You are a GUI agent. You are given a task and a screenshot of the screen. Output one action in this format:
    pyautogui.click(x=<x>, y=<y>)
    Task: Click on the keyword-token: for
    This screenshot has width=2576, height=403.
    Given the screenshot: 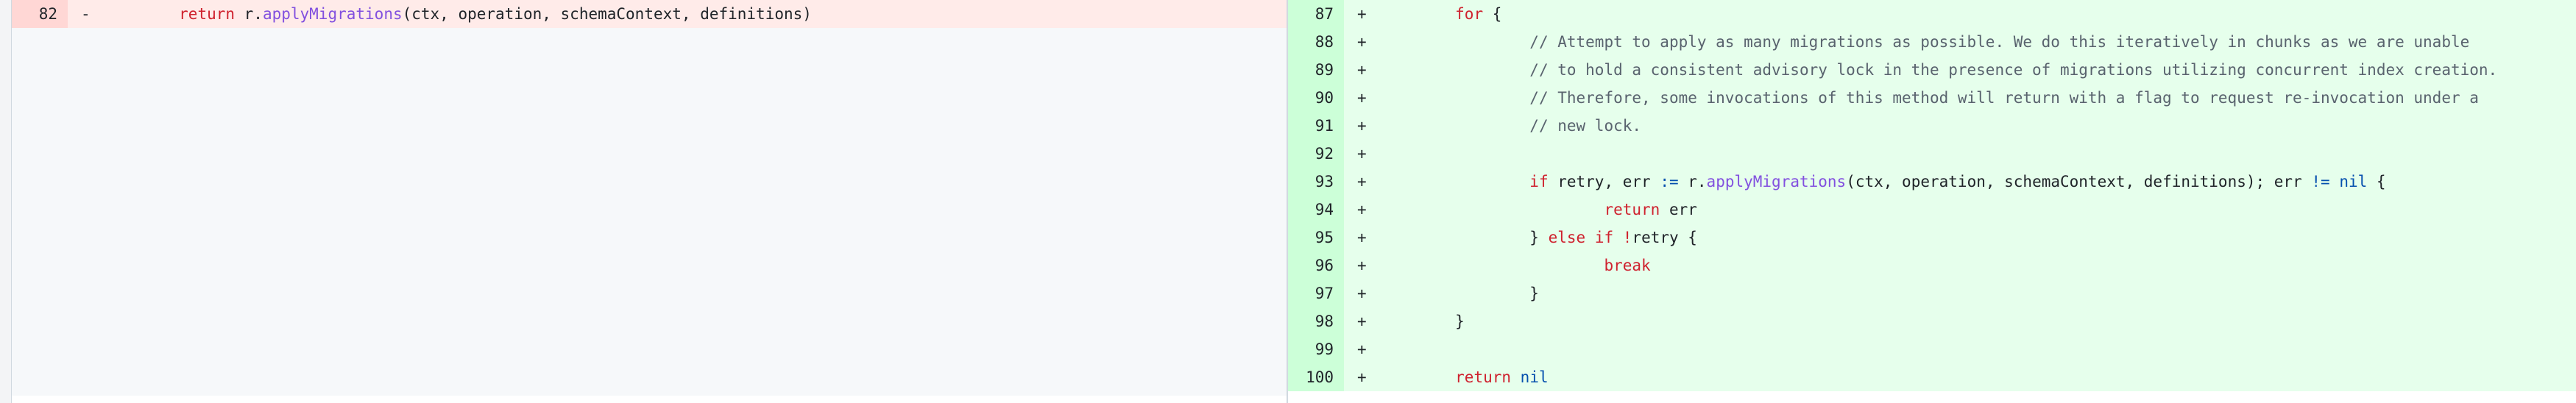 What is the action you would take?
    pyautogui.click(x=1469, y=14)
    